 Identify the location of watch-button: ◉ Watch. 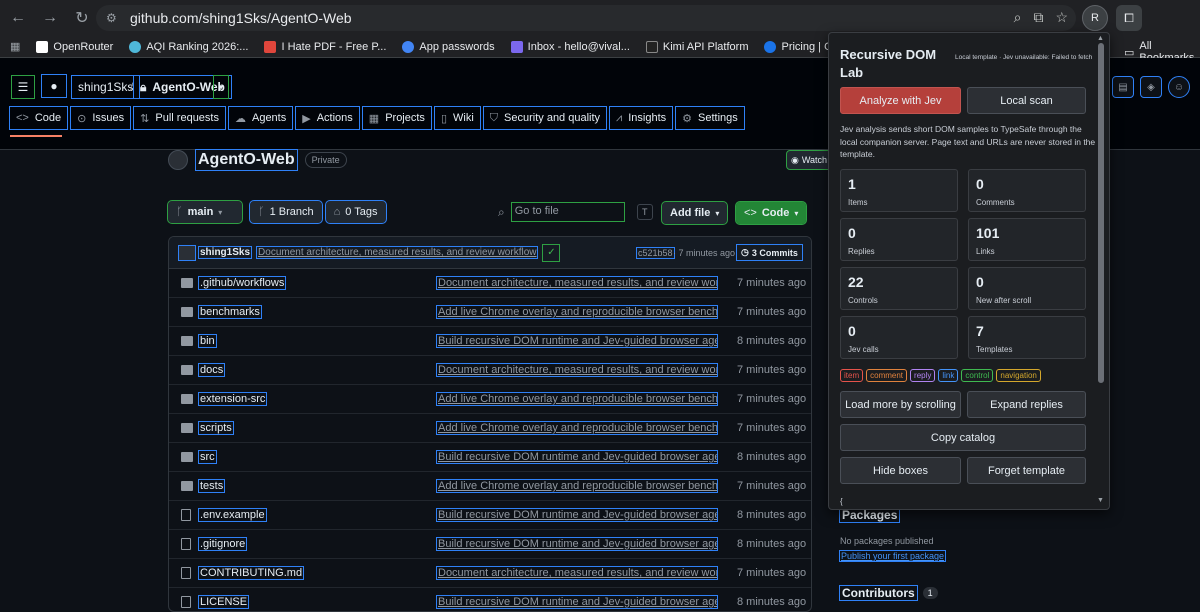
(810, 160).